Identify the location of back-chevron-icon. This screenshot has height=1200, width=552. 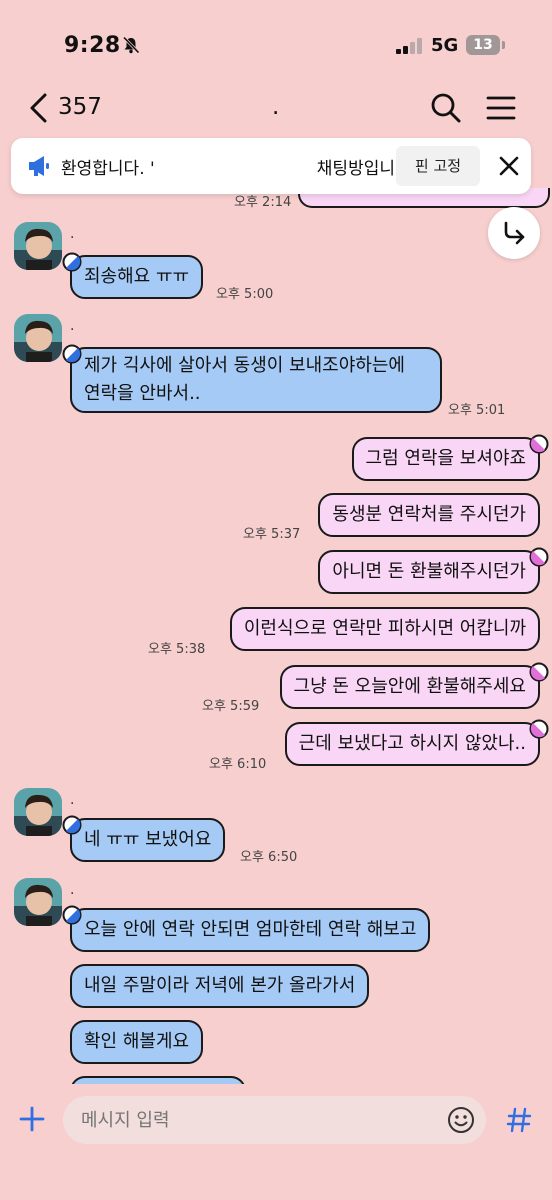
(39, 108).